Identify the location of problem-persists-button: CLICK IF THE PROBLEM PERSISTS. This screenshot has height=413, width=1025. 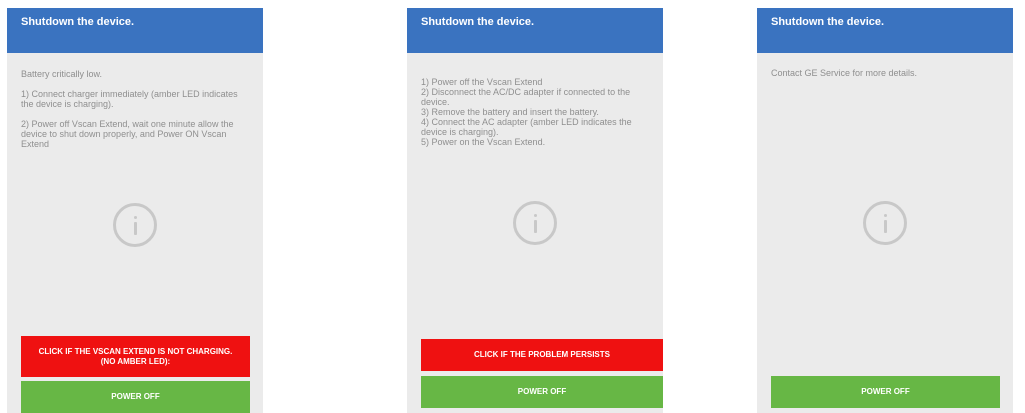
(542, 355).